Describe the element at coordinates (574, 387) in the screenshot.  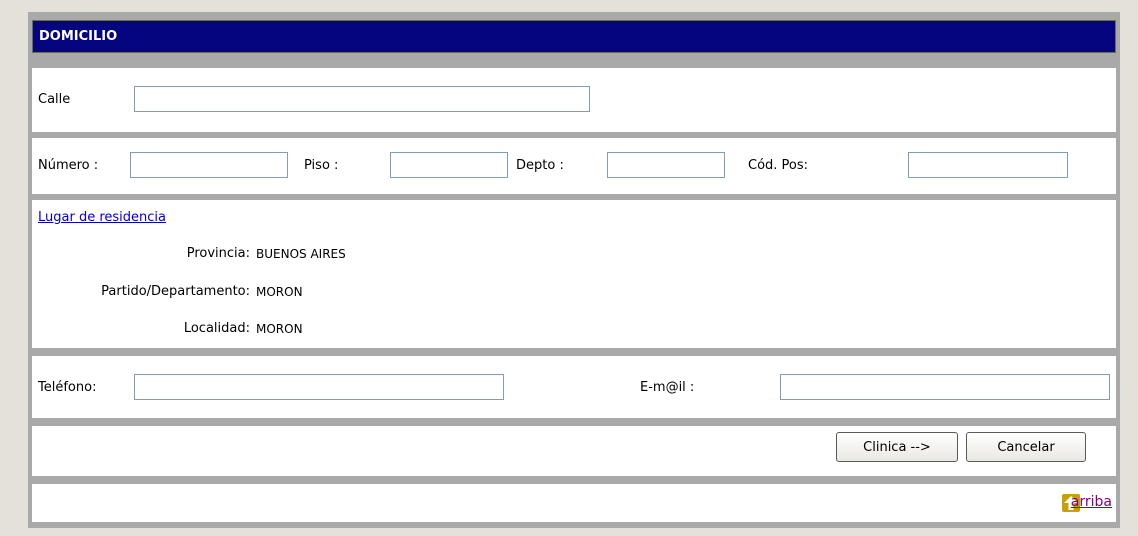
I see `contact-row: Teléfono: E-m@il :` at that location.